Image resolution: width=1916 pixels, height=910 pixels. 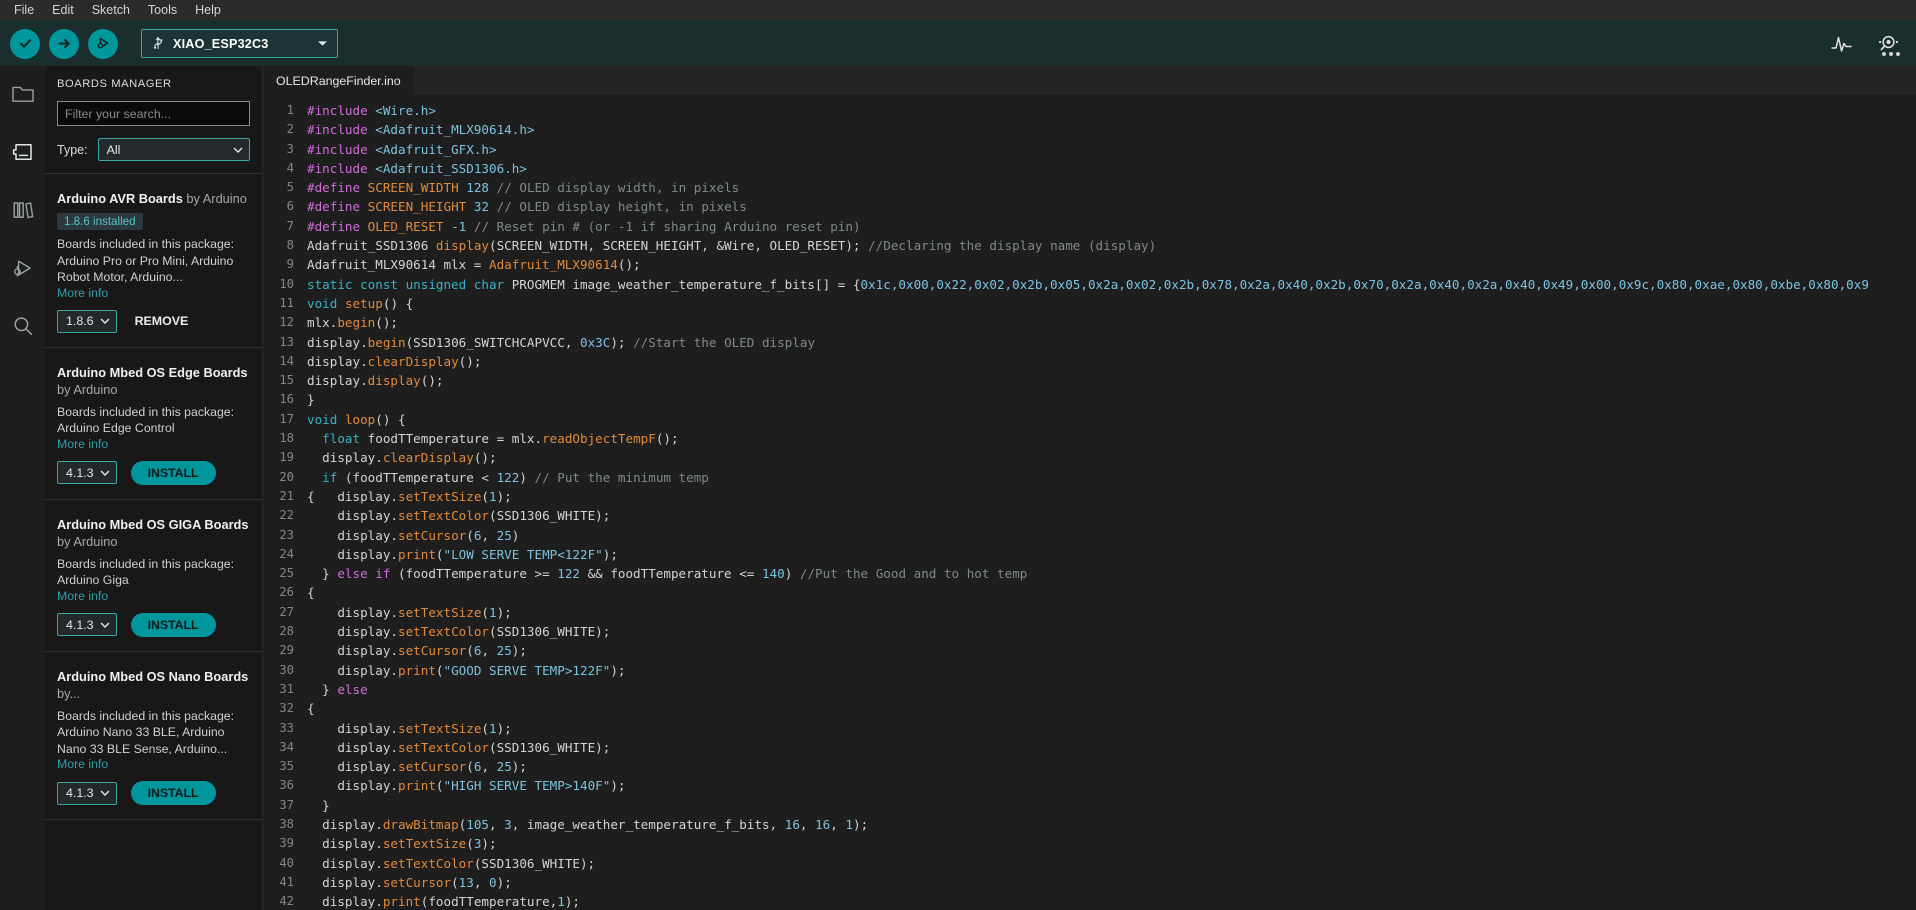 What do you see at coordinates (1089, 399) in the screenshot?
I see `code-line: 16}` at bounding box center [1089, 399].